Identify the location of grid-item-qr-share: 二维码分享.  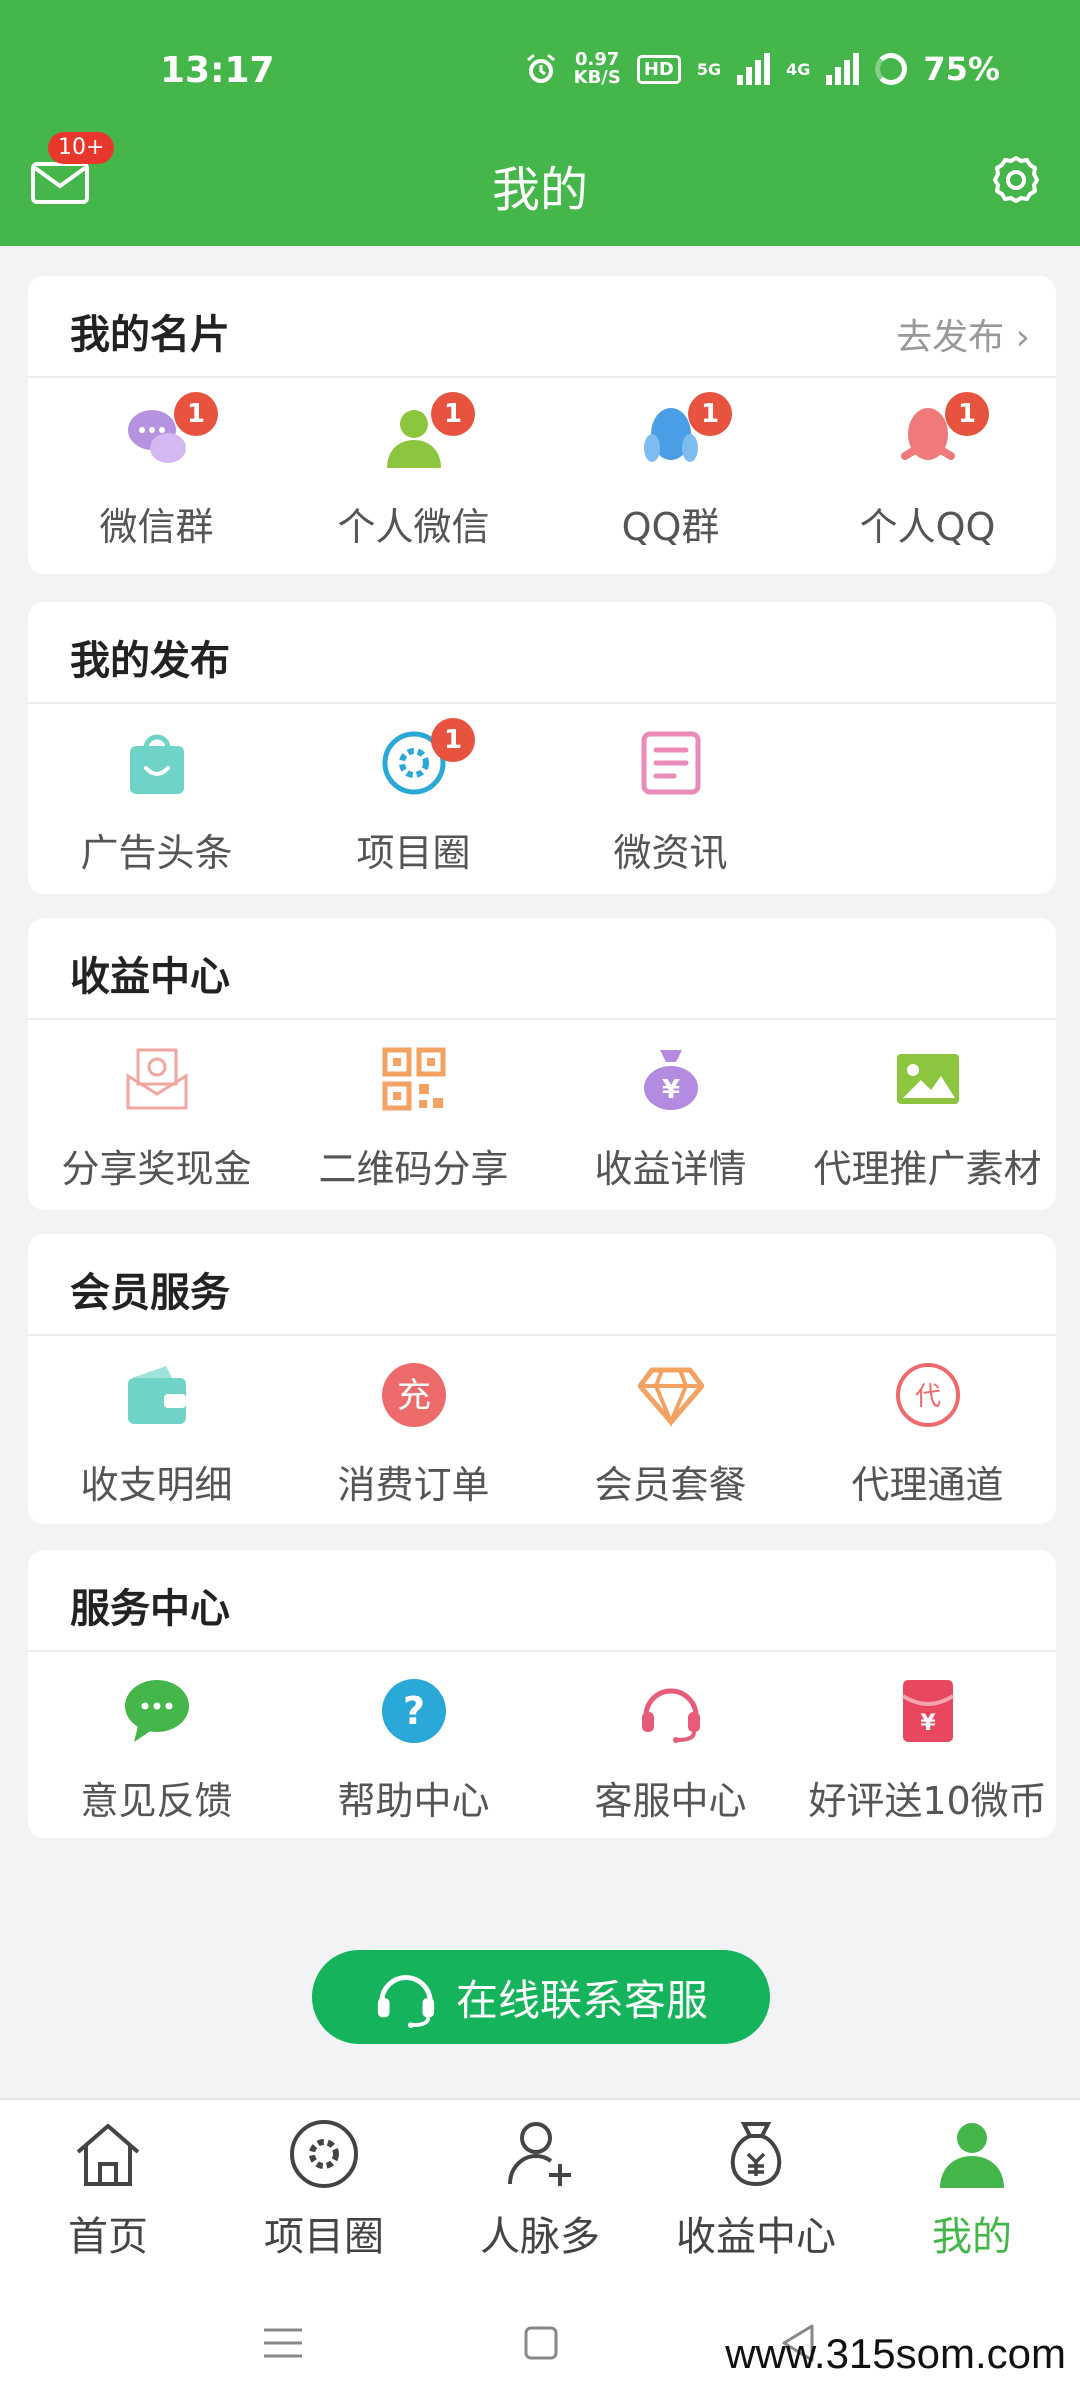
(413, 1115).